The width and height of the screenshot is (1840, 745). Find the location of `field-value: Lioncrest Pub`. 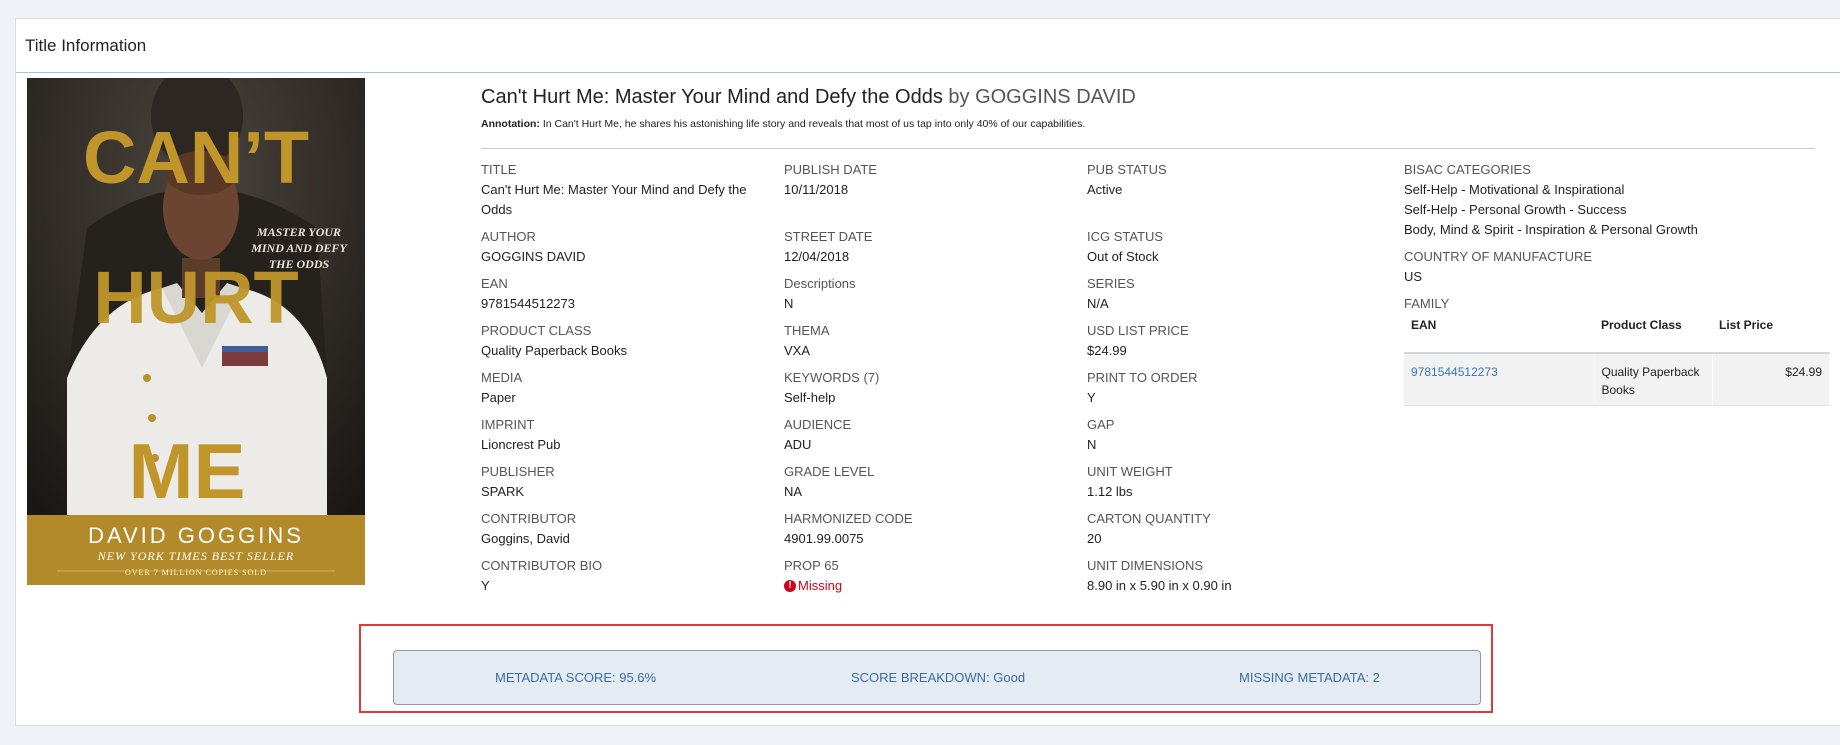

field-value: Lioncrest Pub is located at coordinates (521, 444).